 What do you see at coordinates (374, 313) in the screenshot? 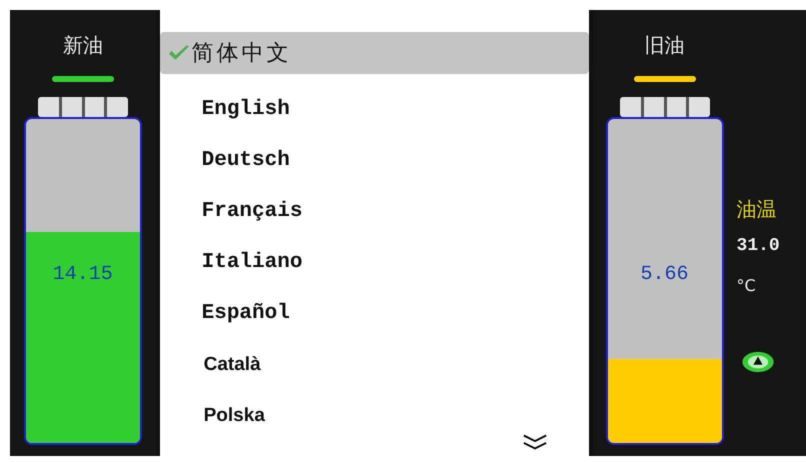
I see `language-item: Español` at bounding box center [374, 313].